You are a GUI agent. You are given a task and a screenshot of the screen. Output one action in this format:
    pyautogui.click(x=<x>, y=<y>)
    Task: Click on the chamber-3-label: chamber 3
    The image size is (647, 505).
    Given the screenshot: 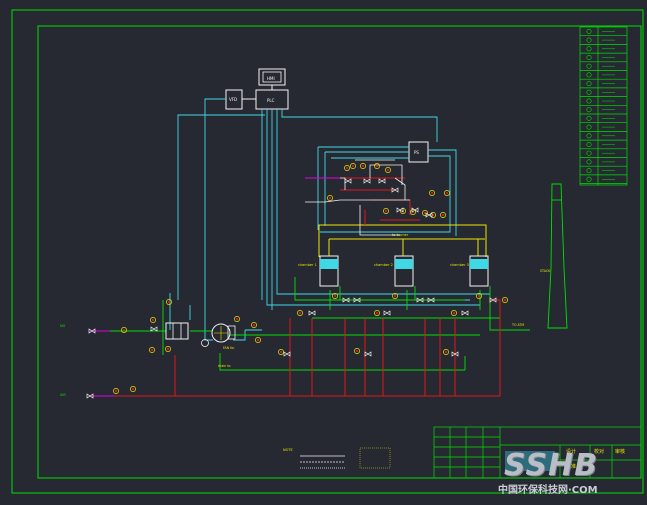 What is the action you would take?
    pyautogui.click(x=459, y=265)
    